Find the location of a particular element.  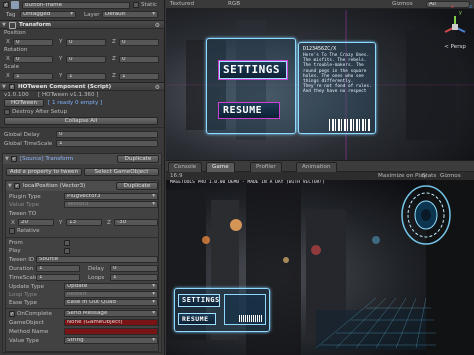

scale-x-field: 1 is located at coordinates (33, 76).